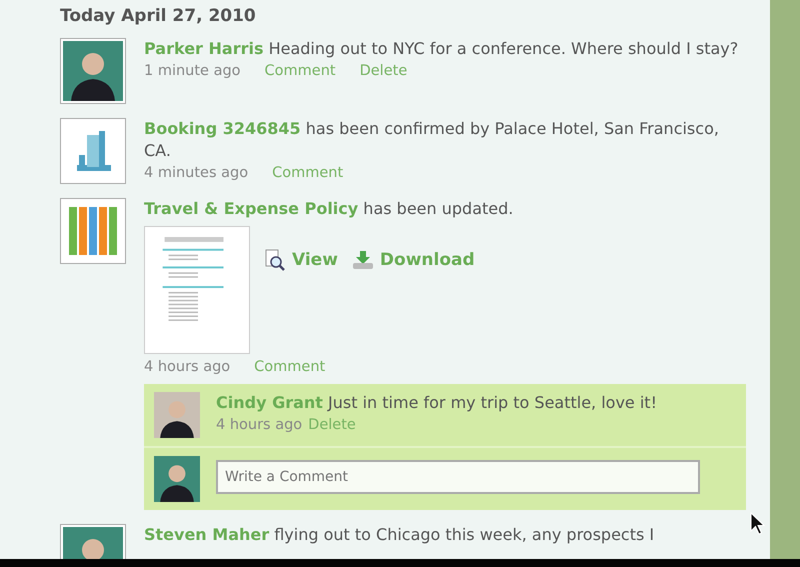  What do you see at coordinates (437, 403) in the screenshot?
I see `comment-text: Cindy Grant Just in time for my trip to Seattle, love it!` at bounding box center [437, 403].